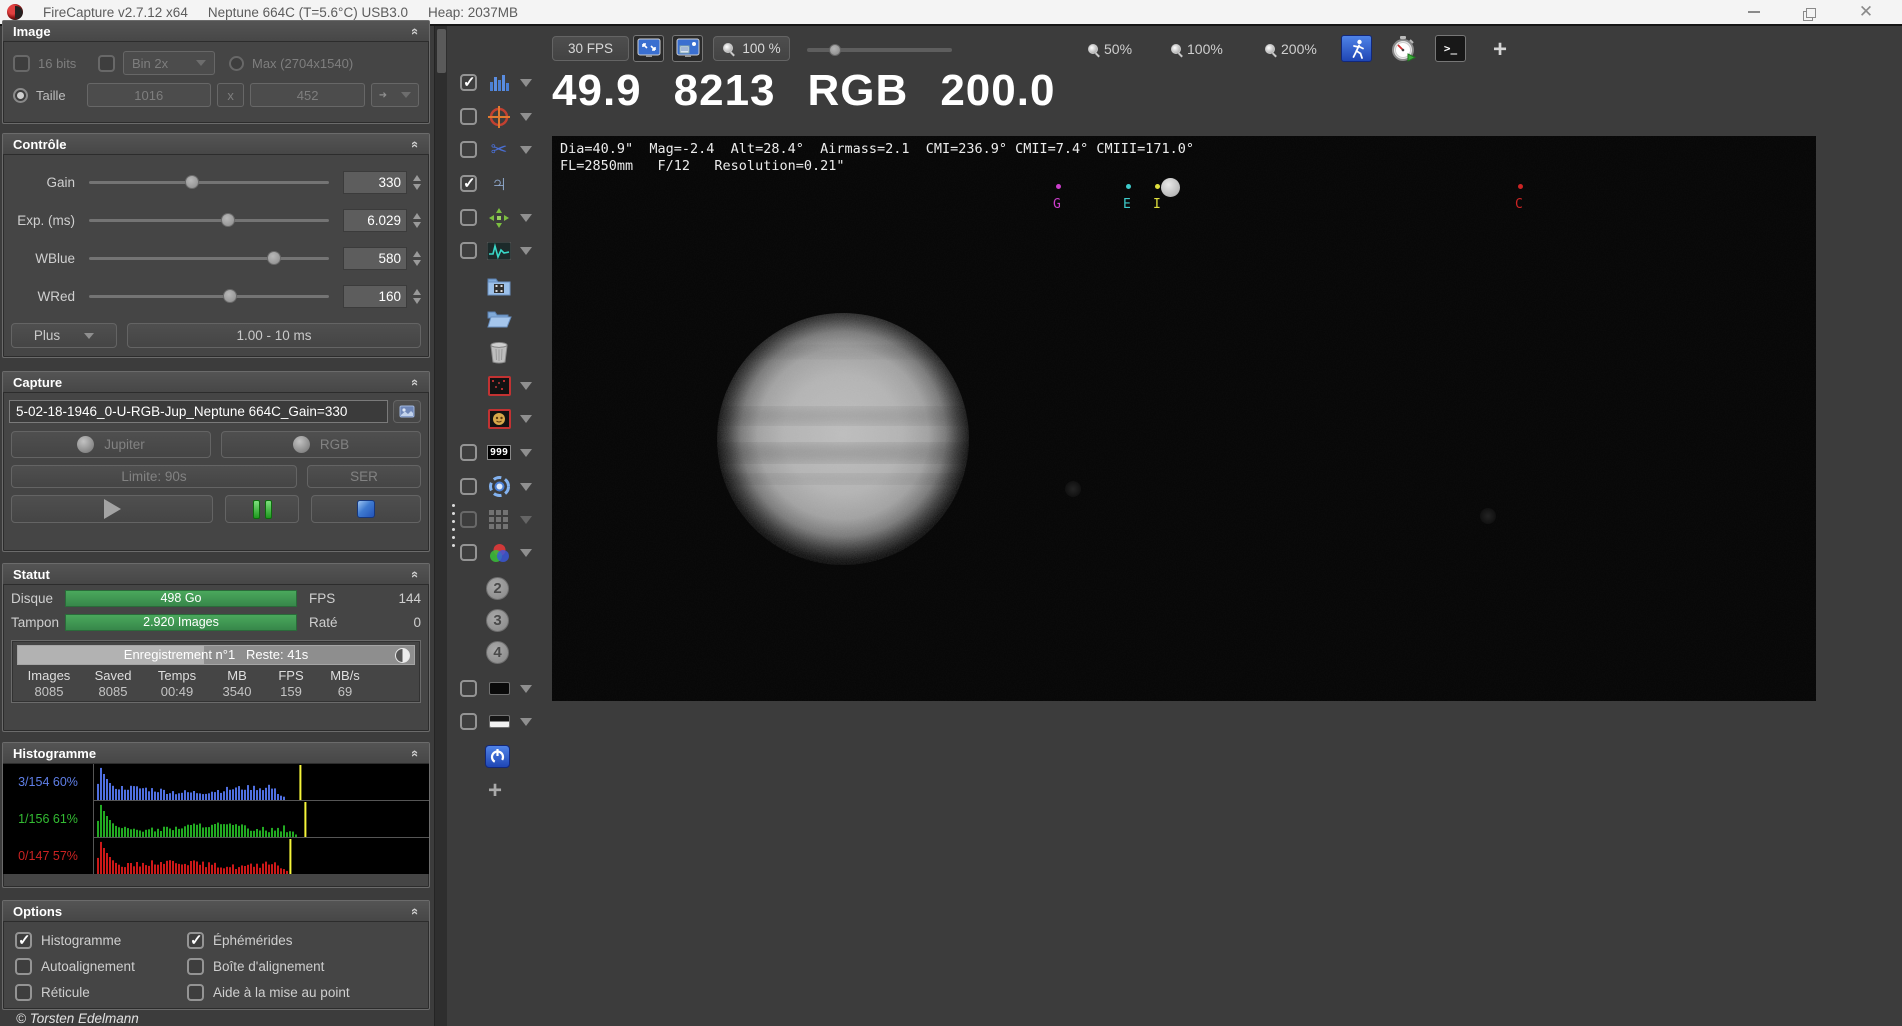 Image resolution: width=1902 pixels, height=1026 pixels. Describe the element at coordinates (499, 487) in the screenshot. I see `guide-target-icon` at that location.